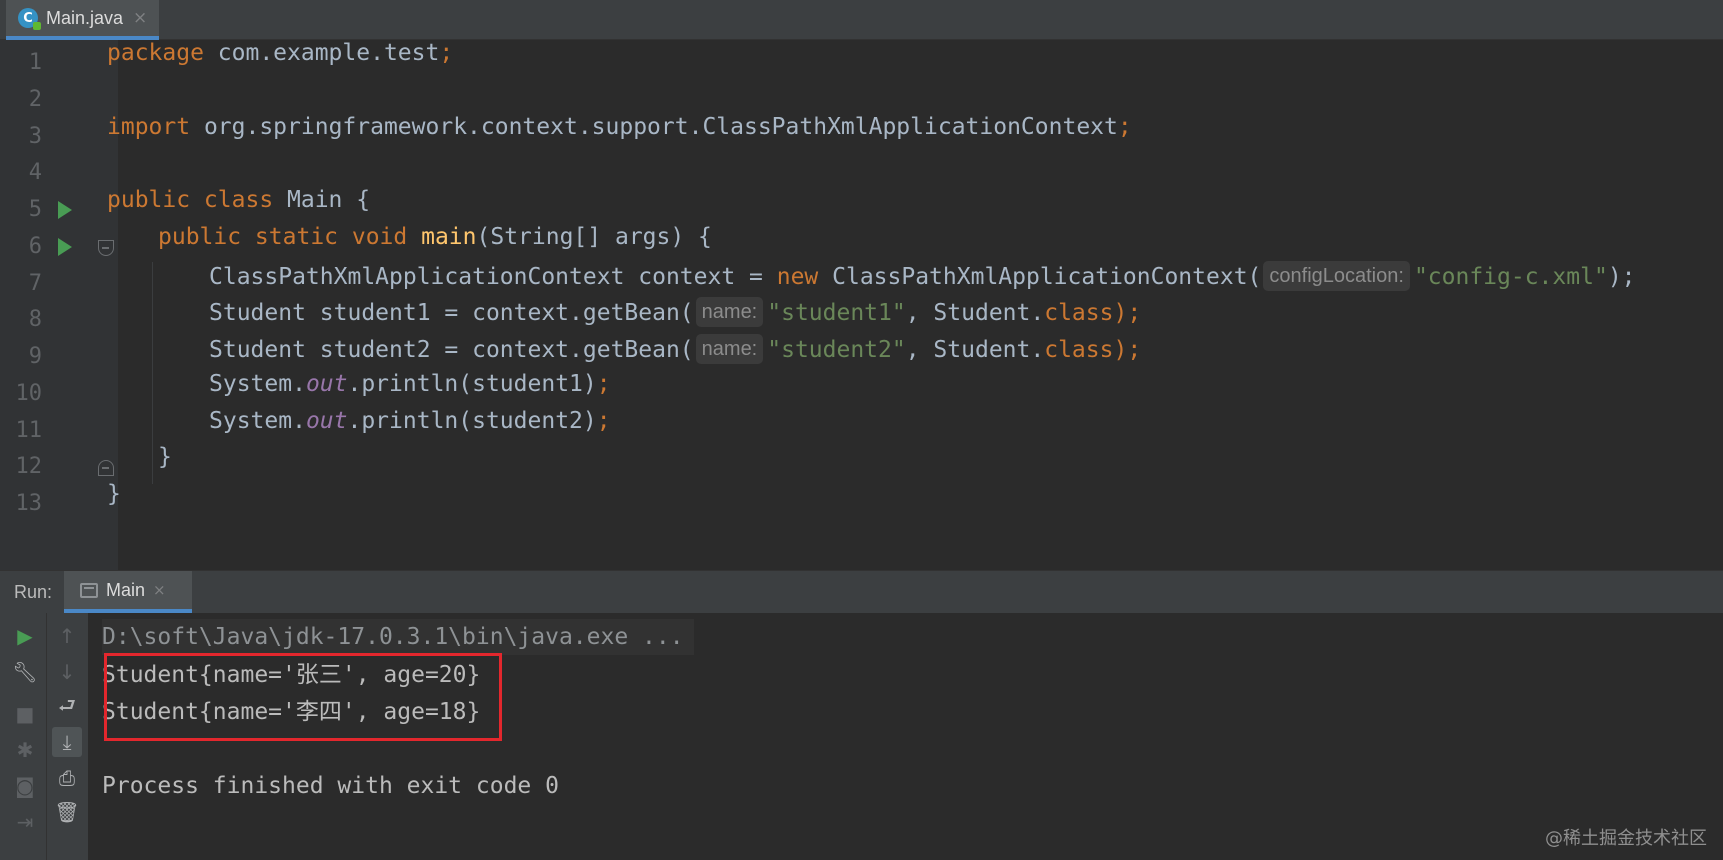 The height and width of the screenshot is (860, 1723). I want to click on run-title: Run:, so click(33, 592).